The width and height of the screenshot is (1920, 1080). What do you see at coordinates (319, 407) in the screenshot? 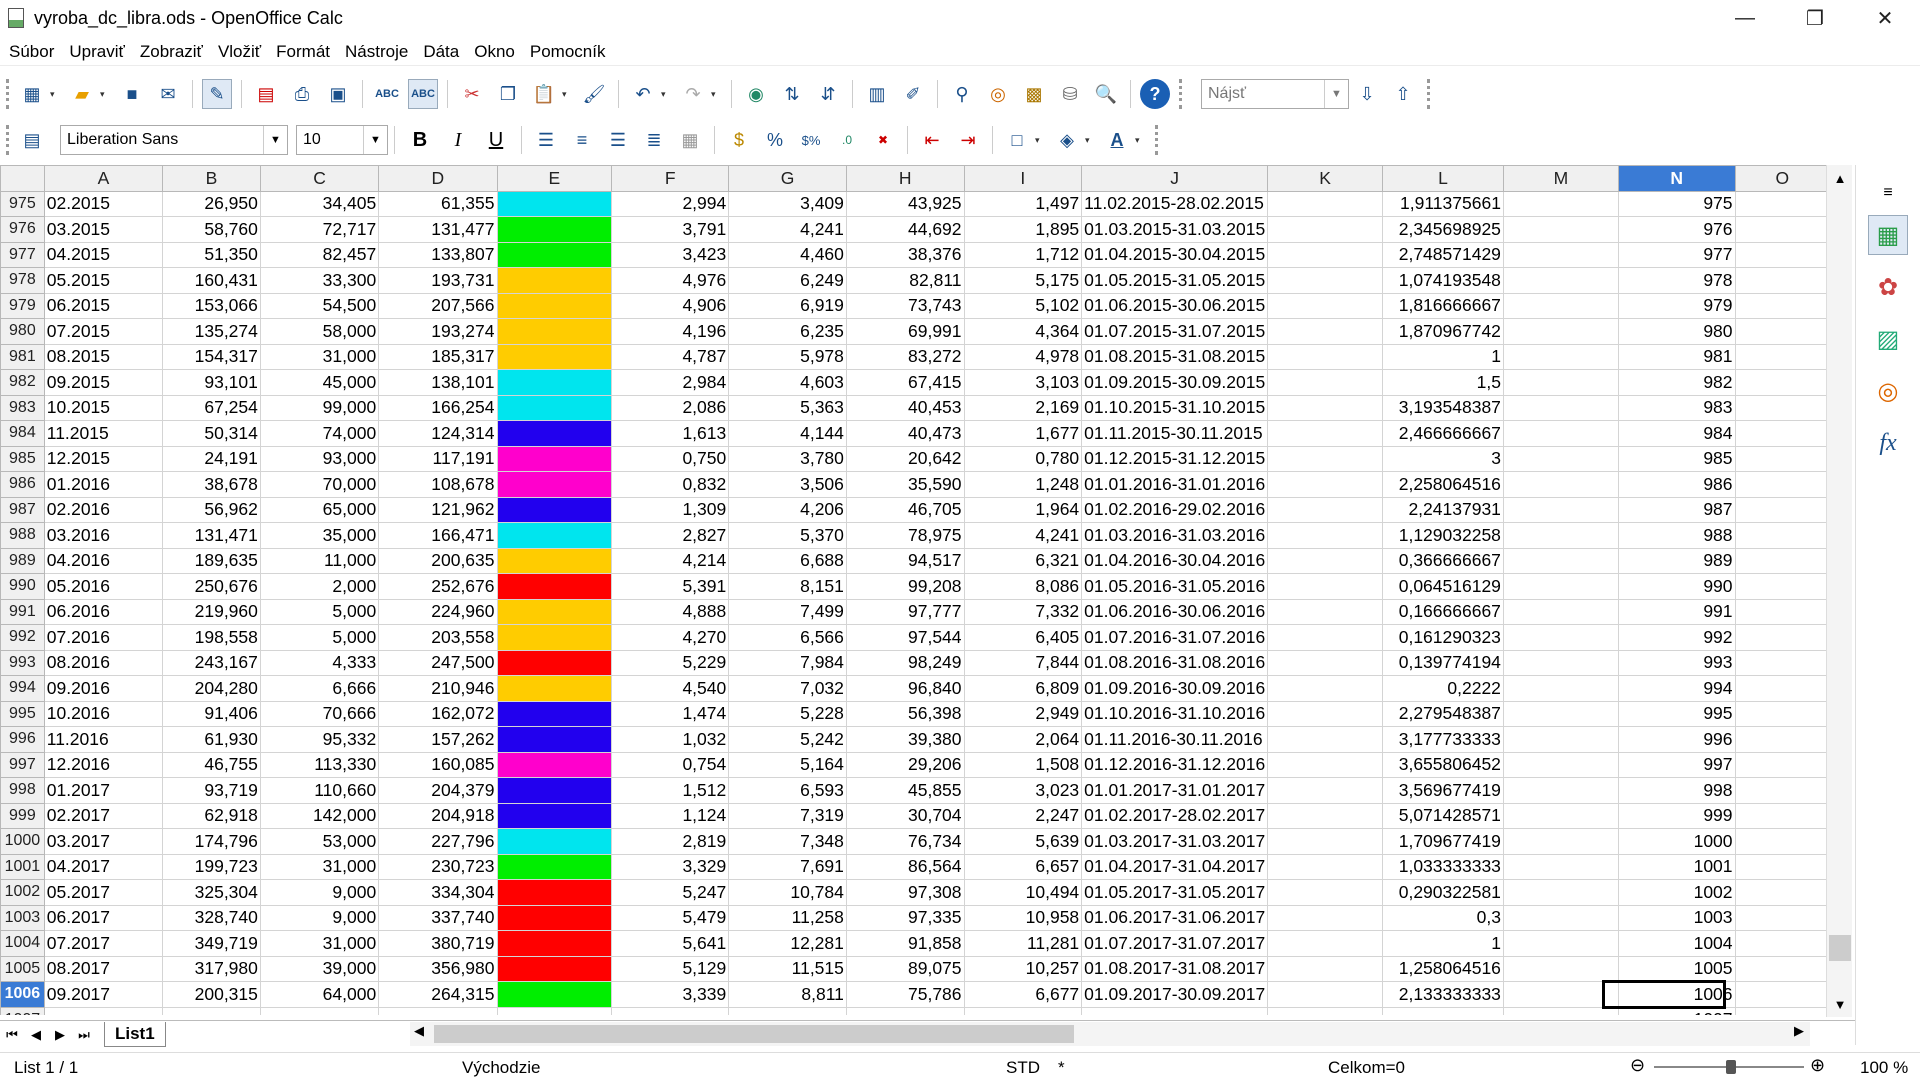
I see `cell-c: 99,000` at bounding box center [319, 407].